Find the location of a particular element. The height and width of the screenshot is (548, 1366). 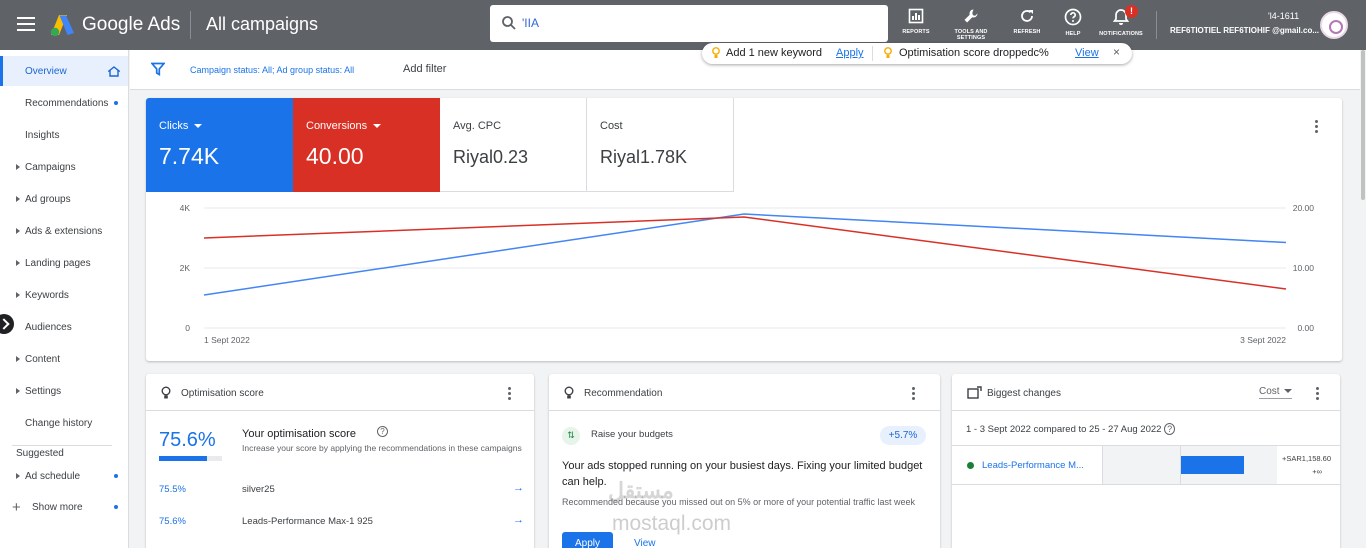

notifications-button: ! NOTIFICATIONS is located at coordinates (1121, 21).